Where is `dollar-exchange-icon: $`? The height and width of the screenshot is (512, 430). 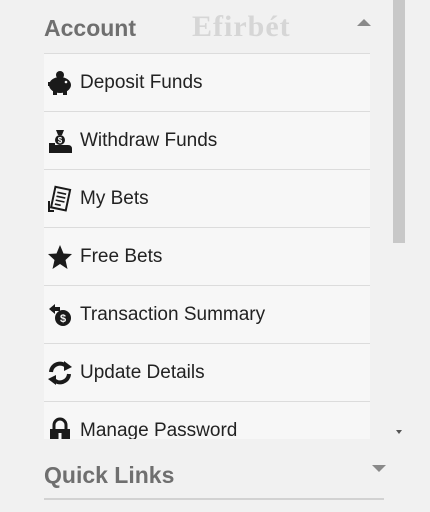 dollar-exchange-icon: $ is located at coordinates (60, 315).